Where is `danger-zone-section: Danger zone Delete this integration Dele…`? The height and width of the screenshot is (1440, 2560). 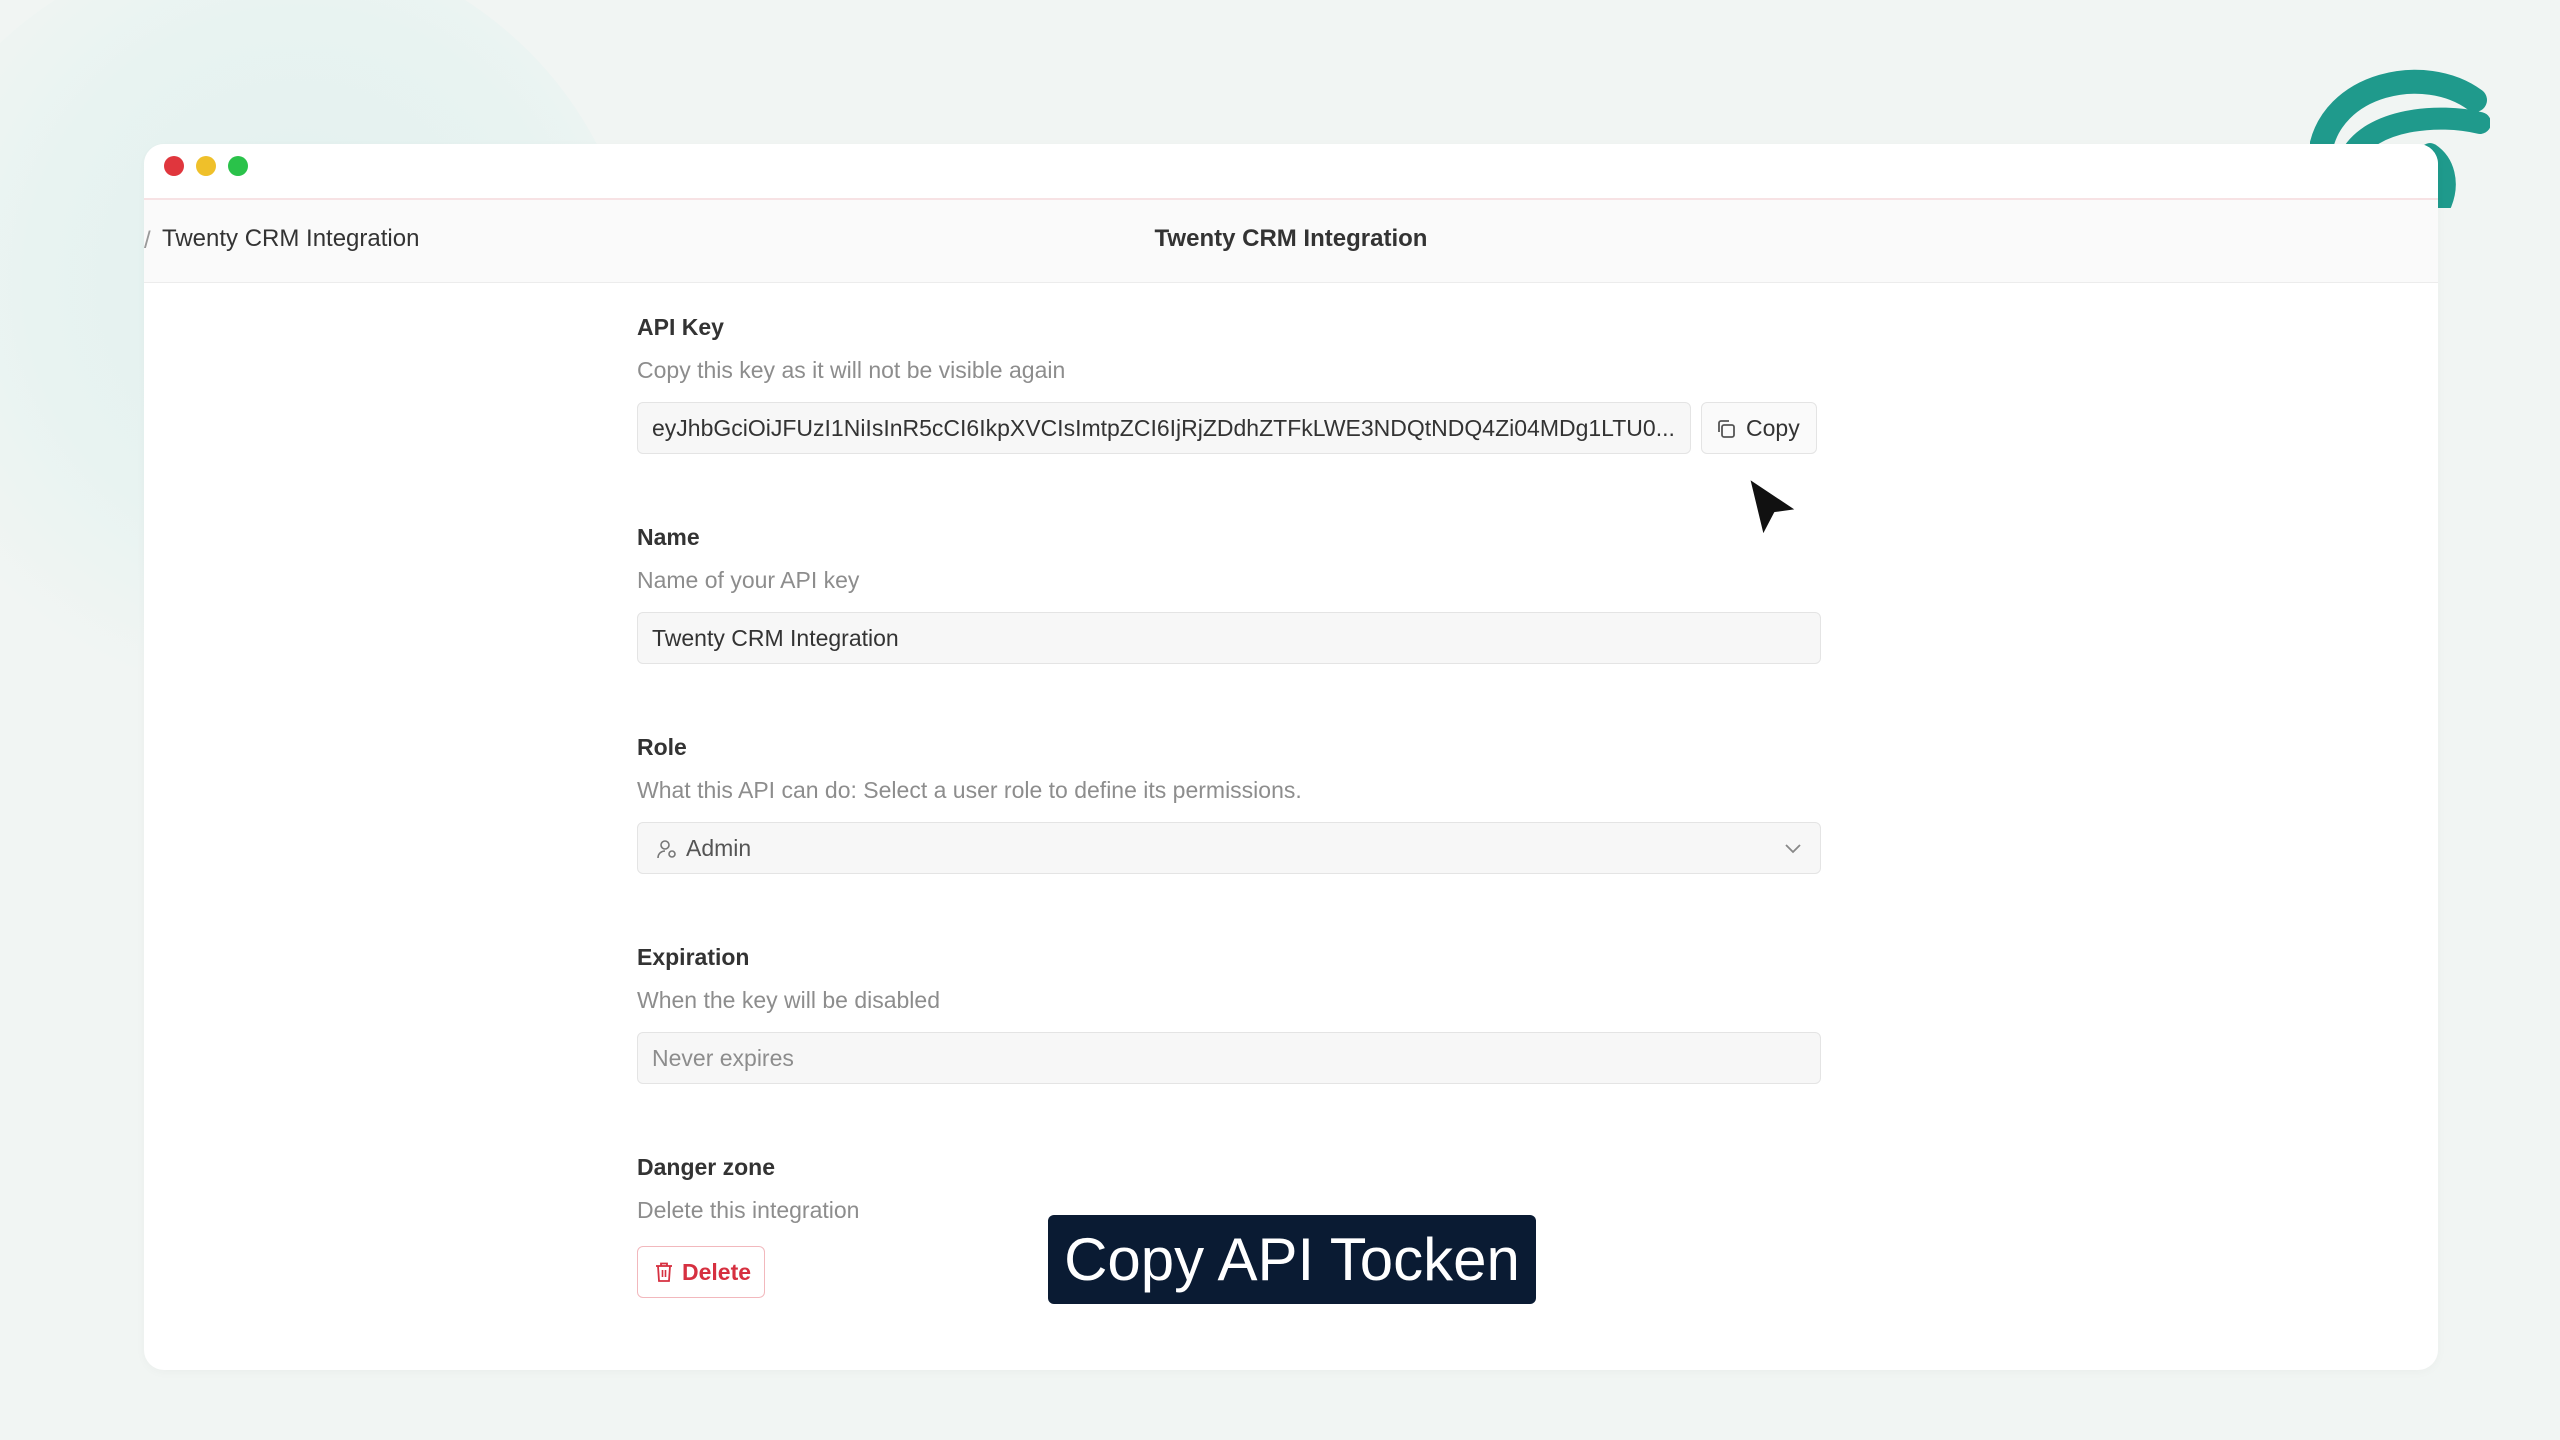
danger-zone-section: Danger zone Delete this integration Dele… is located at coordinates (1232, 1226).